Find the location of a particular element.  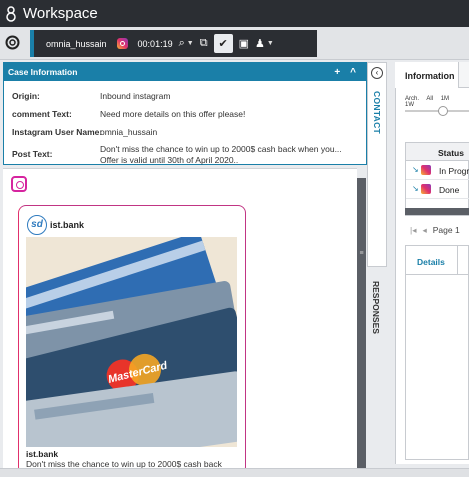

agent-bar: omnia_hussain 00:01:19 ⌕ ▼ ⧉ ✔ ▣ ♟ ▼ is located at coordinates (173, 43).